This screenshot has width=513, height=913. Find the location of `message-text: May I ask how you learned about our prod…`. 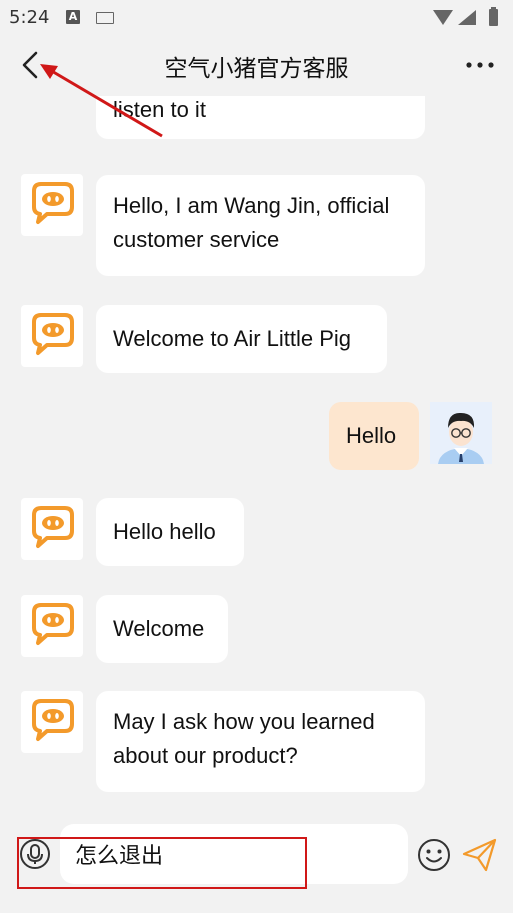

message-text: May I ask how you learned about our prod… is located at coordinates (244, 738).